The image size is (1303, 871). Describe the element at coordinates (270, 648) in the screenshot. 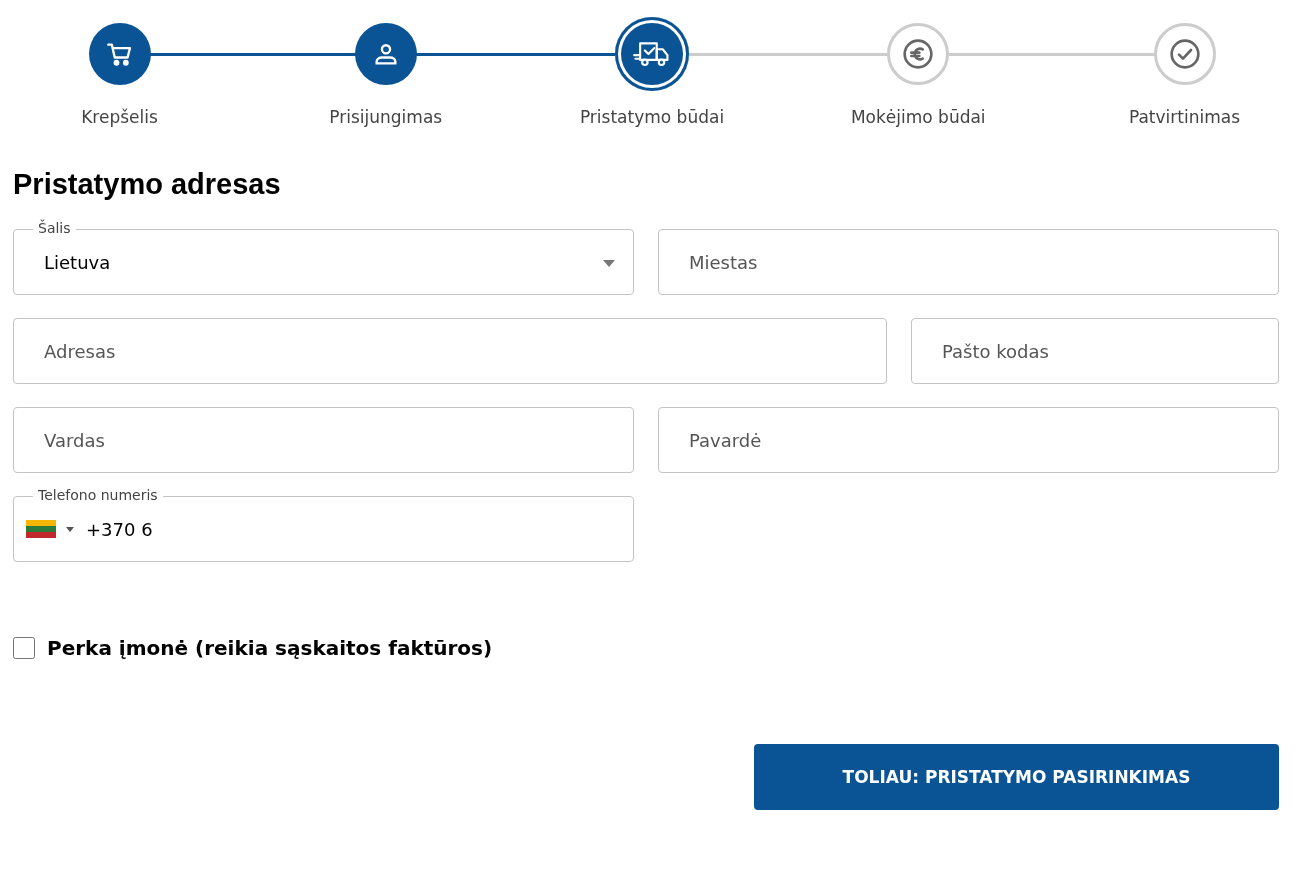

I see `checkbox-label: Perka įmonė (reikia sąskaitos faktūros)` at that location.